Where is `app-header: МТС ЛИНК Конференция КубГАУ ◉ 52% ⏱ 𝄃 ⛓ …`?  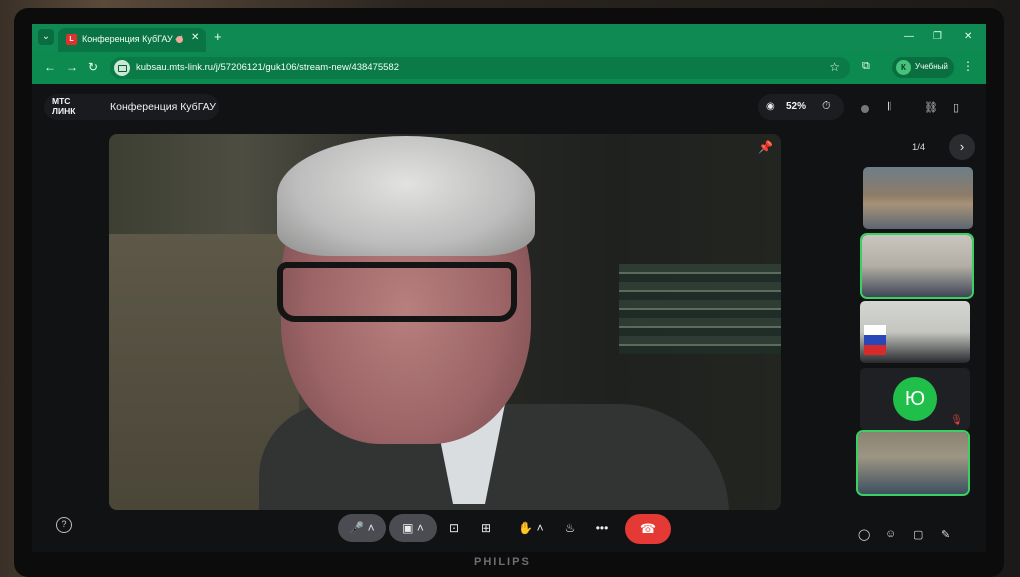
app-header: МТС ЛИНК Конференция КубГАУ ◉ 52% ⏱ 𝄃 ⛓ … is located at coordinates (509, 106).